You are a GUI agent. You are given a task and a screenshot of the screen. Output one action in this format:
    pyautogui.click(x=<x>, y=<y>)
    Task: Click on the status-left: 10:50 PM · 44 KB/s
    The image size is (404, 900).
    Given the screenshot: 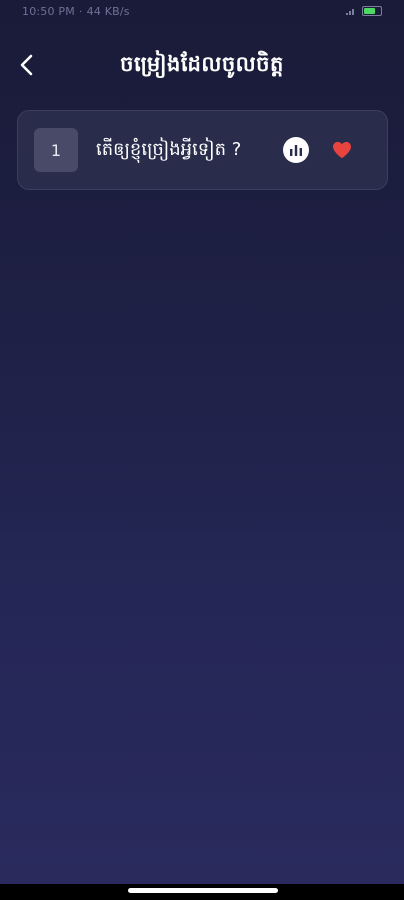 What is the action you would take?
    pyautogui.click(x=76, y=11)
    